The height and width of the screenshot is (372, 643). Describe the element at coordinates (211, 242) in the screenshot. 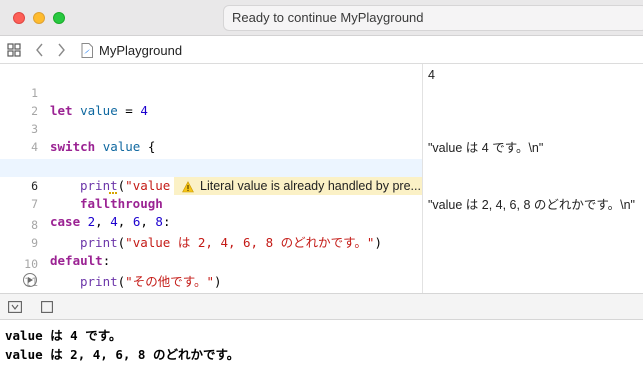

I see `code-line: 9 default:` at that location.